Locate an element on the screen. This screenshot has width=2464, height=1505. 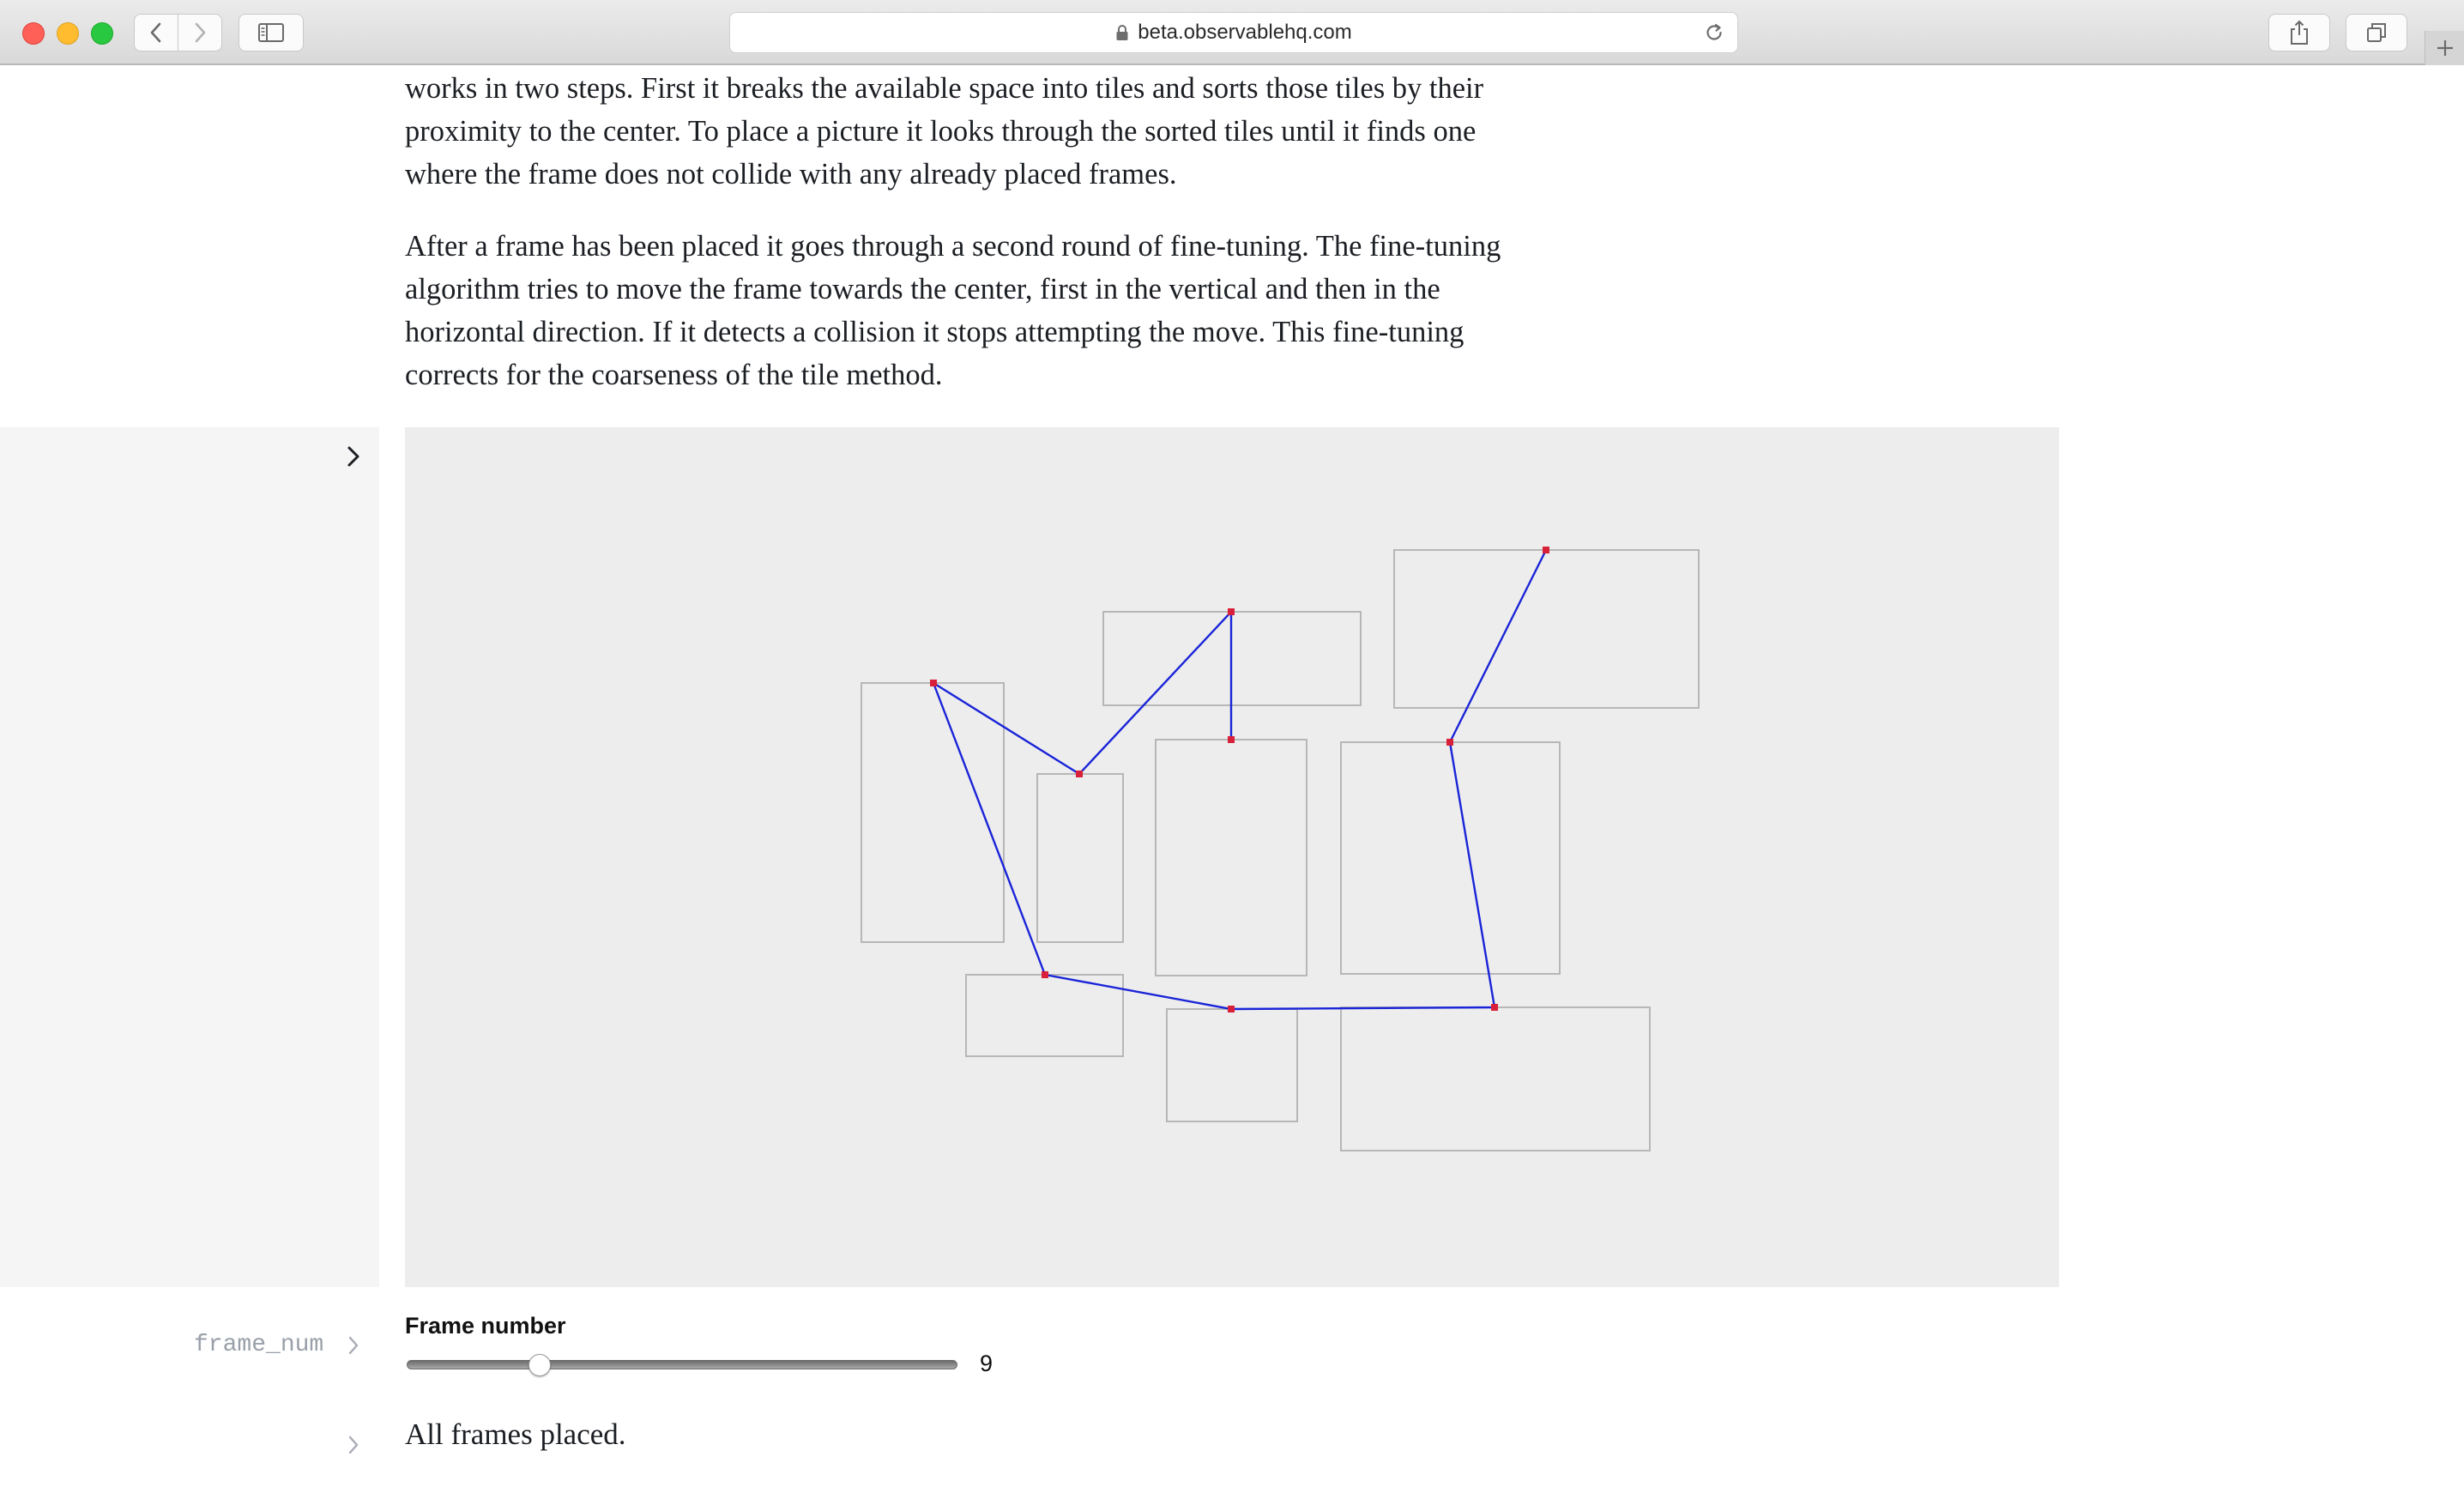
address-bar: beta.observablehq.com is located at coordinates (1233, 32).